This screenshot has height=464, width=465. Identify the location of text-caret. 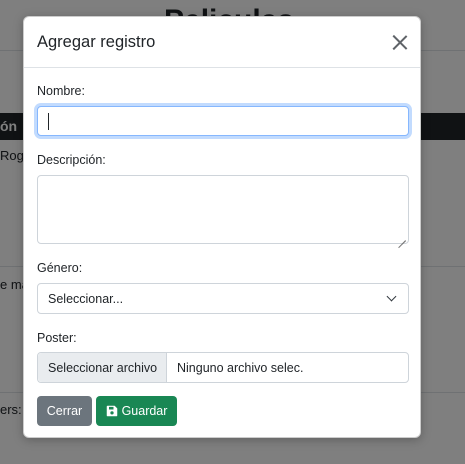
(49, 121).